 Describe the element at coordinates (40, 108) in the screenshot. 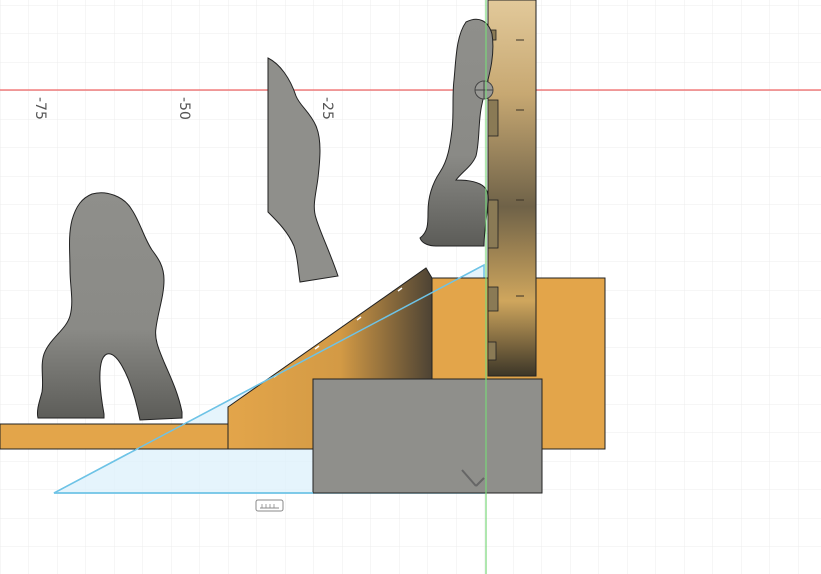

I see `ruler-label-neg75: -75` at that location.